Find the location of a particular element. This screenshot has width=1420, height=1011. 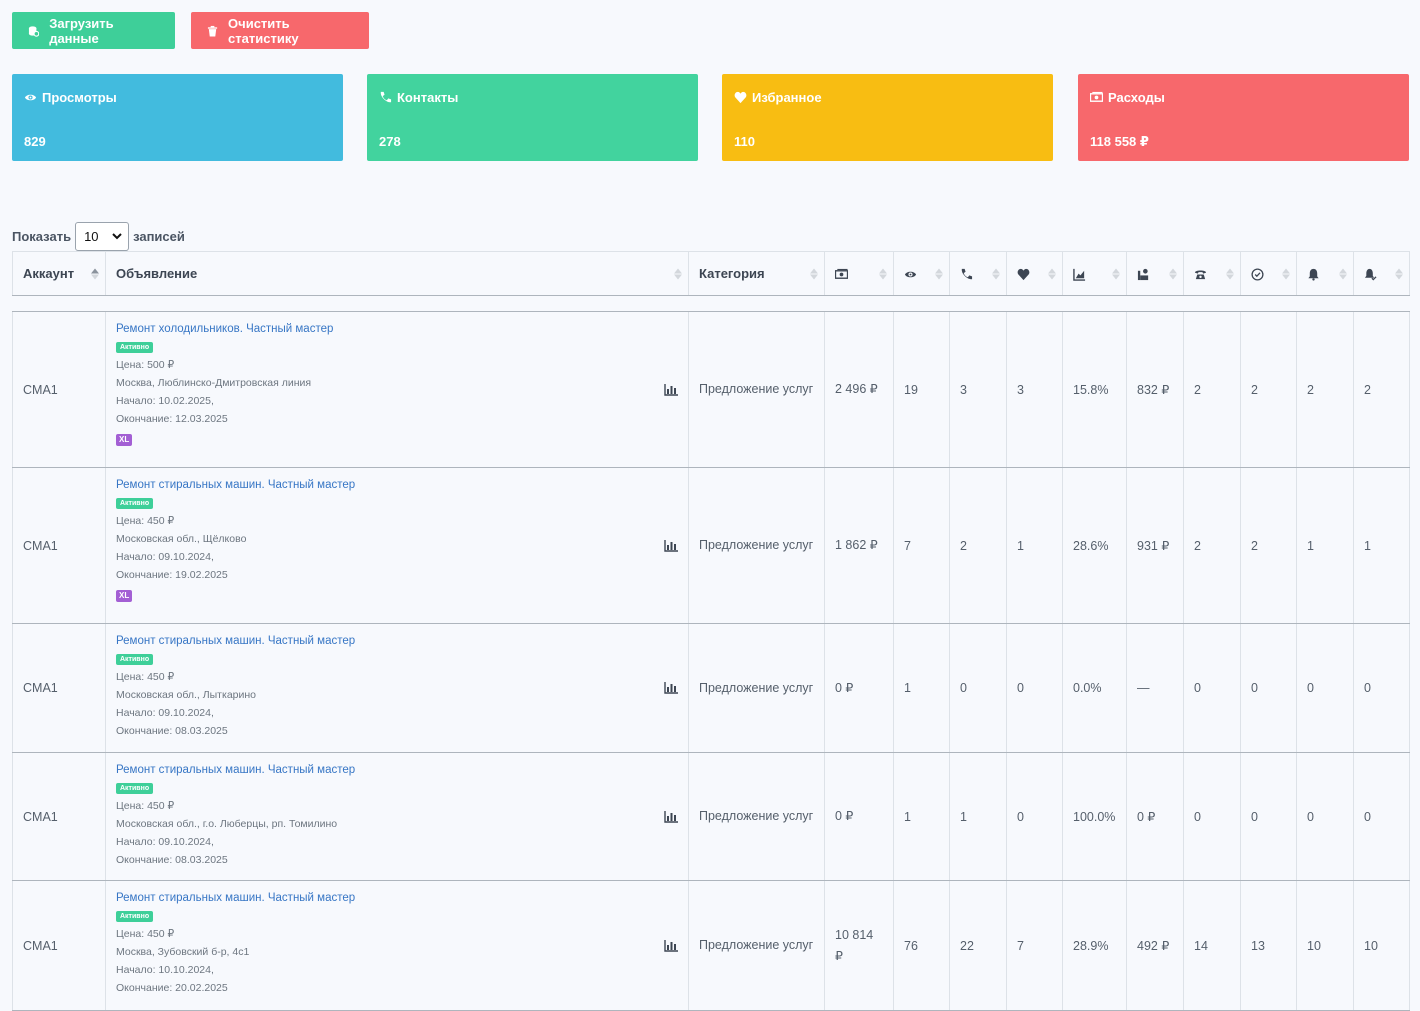

xl-badge: XL is located at coordinates (124, 440).